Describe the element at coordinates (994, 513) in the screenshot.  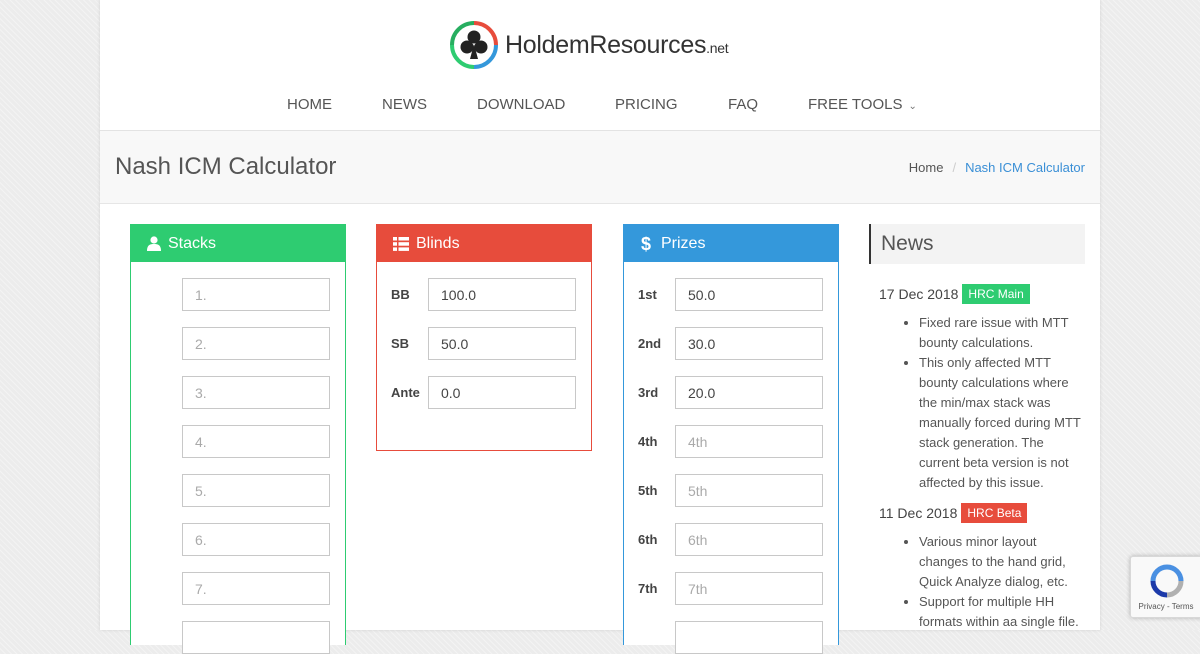
I see `news-badge-hrc-beta: HRC Beta` at that location.